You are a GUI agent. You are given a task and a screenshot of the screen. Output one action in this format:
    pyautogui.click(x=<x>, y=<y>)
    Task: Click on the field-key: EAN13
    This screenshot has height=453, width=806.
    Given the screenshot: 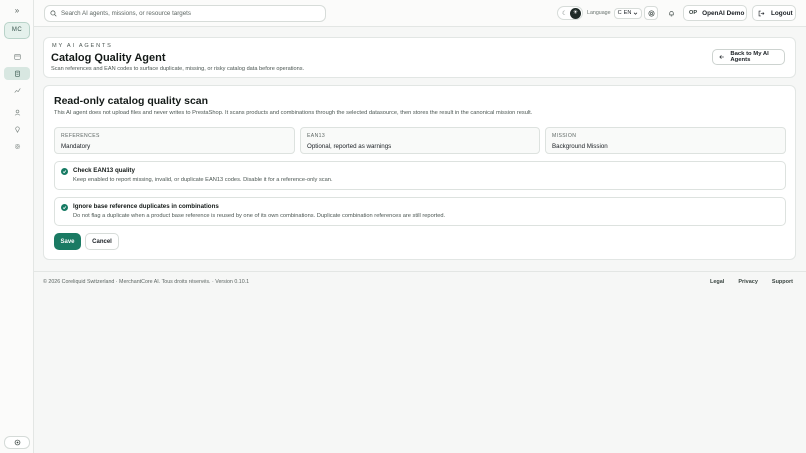 What is the action you would take?
    pyautogui.click(x=316, y=136)
    